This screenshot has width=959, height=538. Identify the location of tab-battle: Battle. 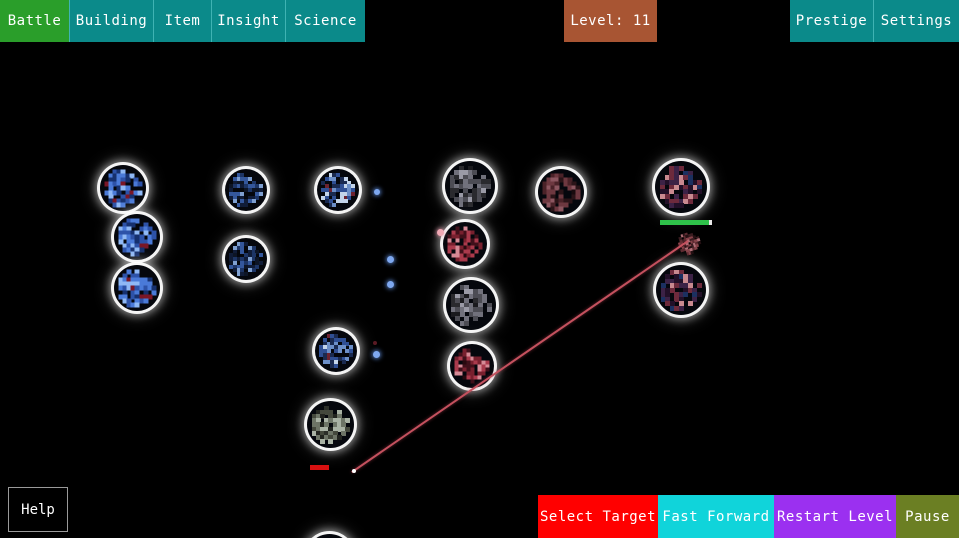
(35, 21).